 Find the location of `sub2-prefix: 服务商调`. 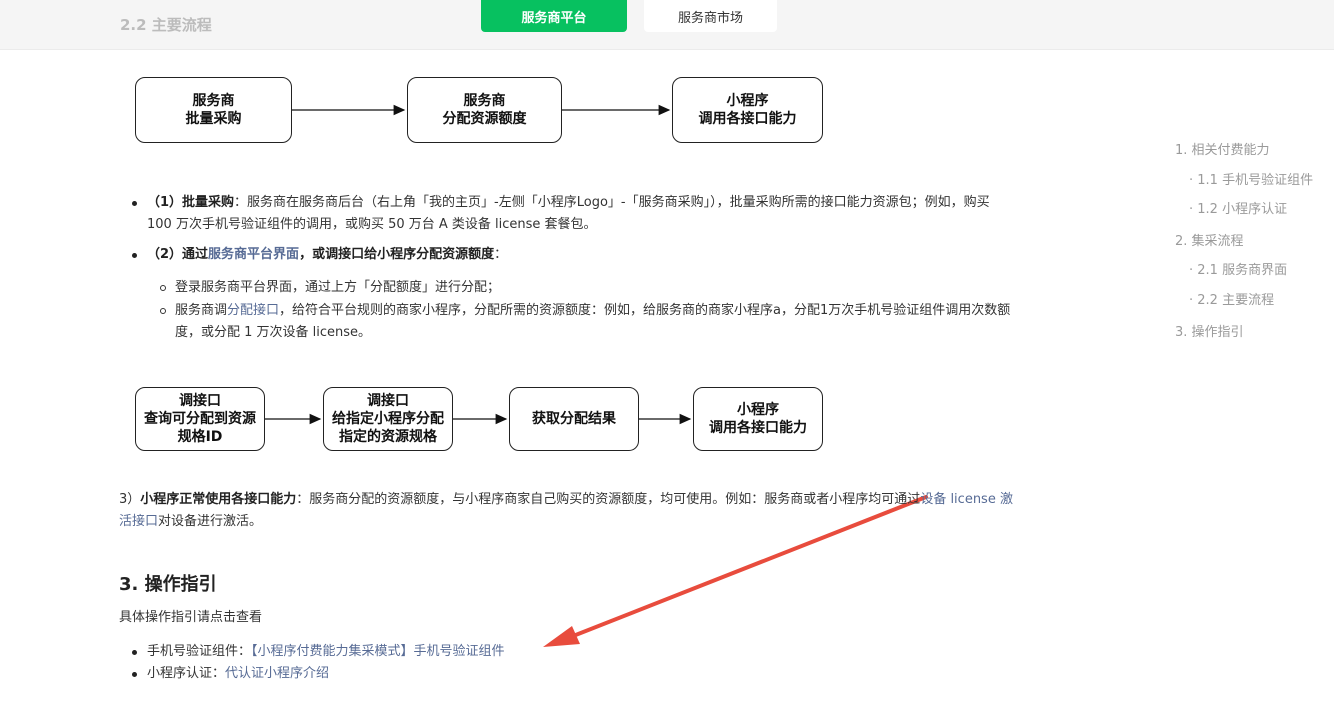

sub2-prefix: 服务商调 is located at coordinates (201, 310).